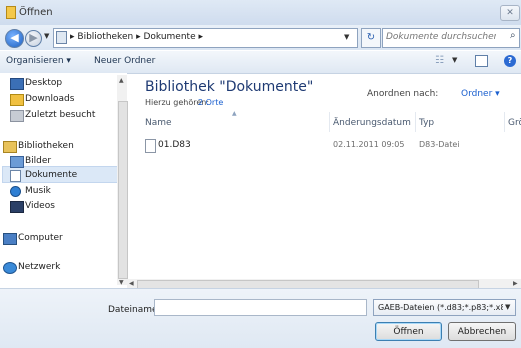 This screenshot has width=521, height=348. What do you see at coordinates (51, 175) in the screenshot?
I see `nav-item-documents: Dokumente` at bounding box center [51, 175].